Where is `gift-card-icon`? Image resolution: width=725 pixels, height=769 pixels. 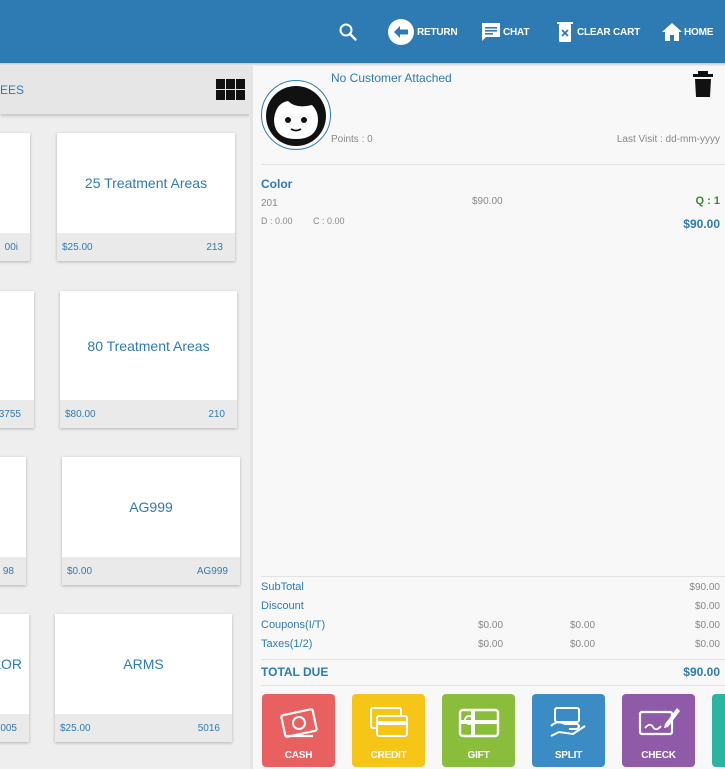 gift-card-icon is located at coordinates (478, 723).